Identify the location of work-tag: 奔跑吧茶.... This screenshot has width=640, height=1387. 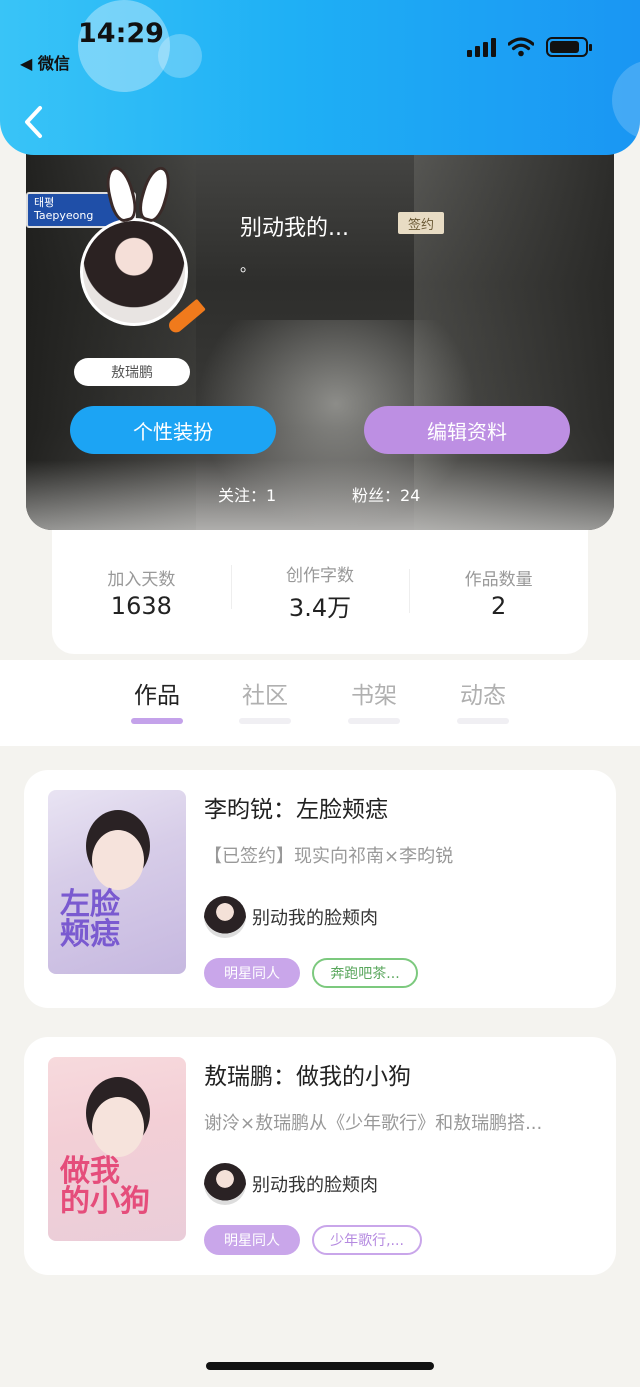
(365, 973).